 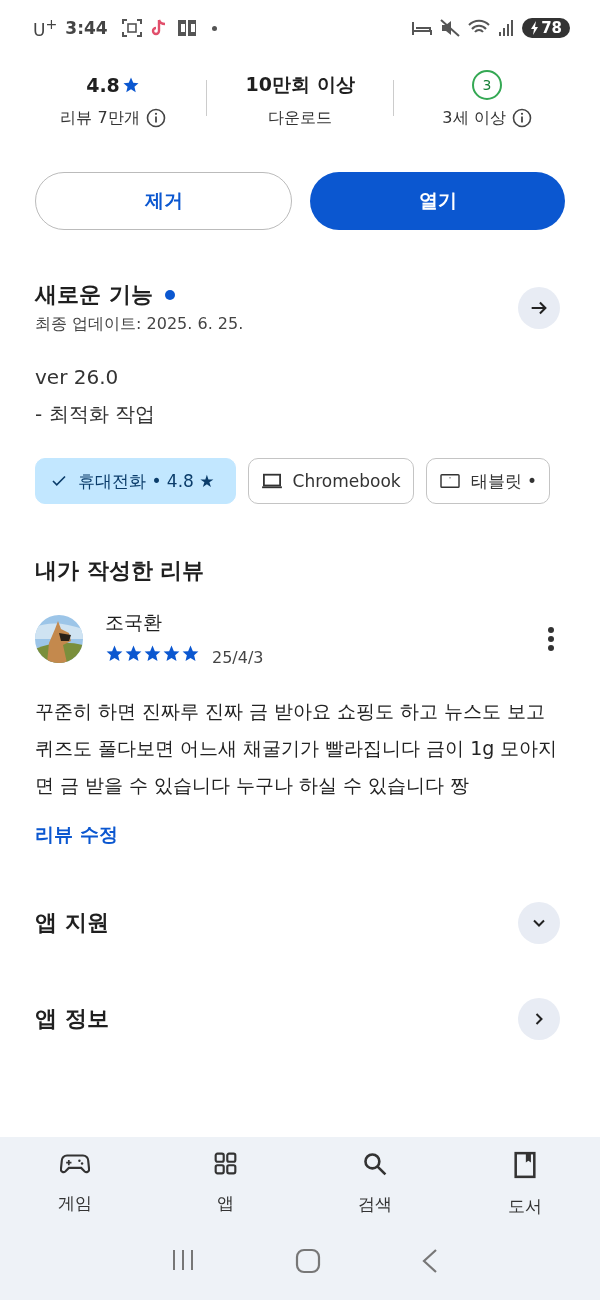 I want to click on film-icon, so click(x=186, y=28).